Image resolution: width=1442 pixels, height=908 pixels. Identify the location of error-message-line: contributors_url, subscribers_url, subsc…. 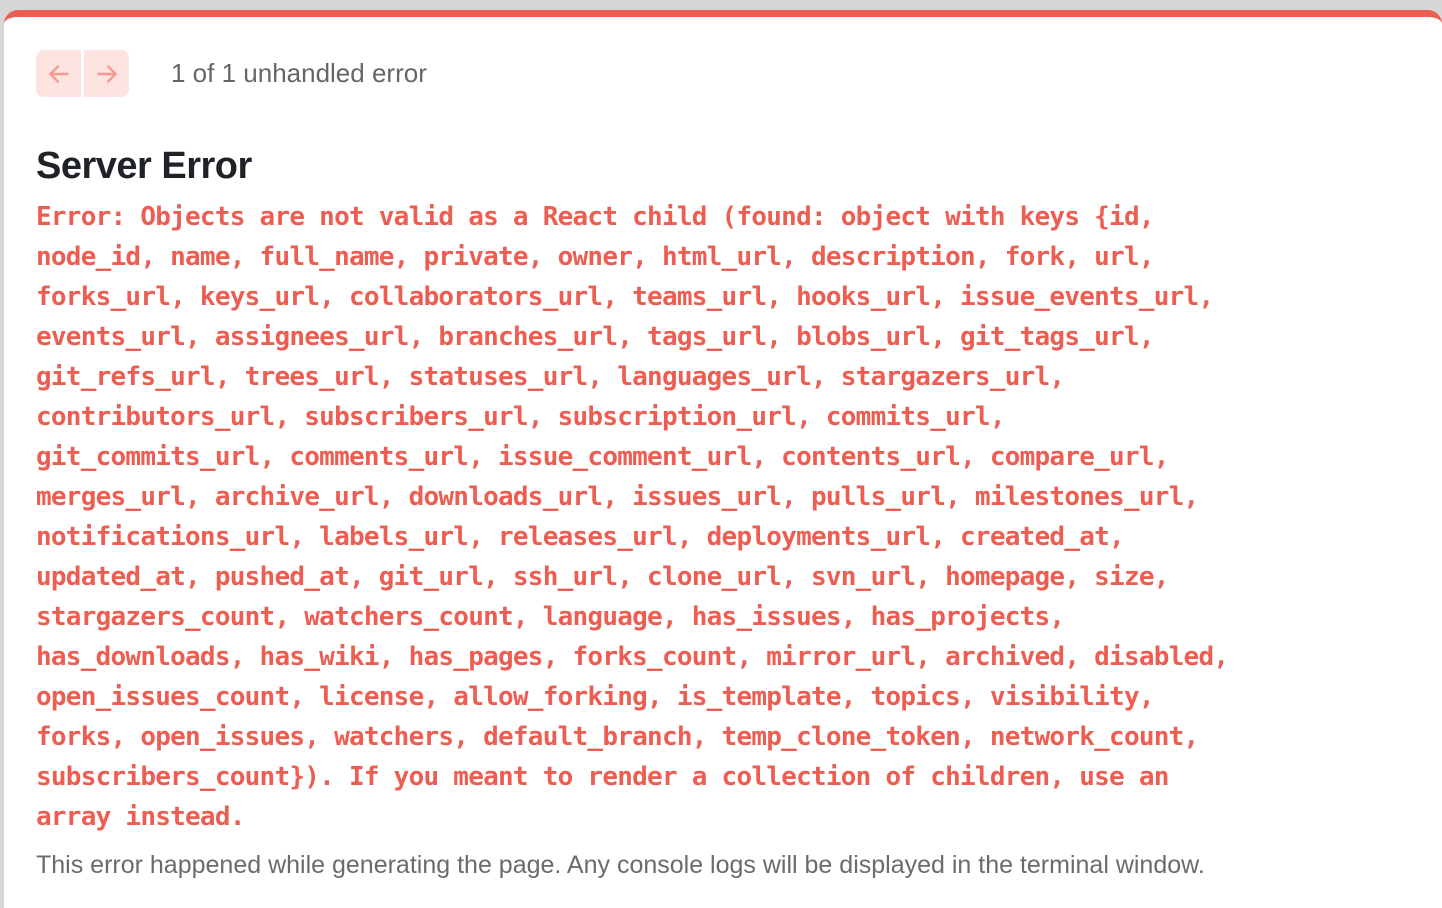
(520, 417).